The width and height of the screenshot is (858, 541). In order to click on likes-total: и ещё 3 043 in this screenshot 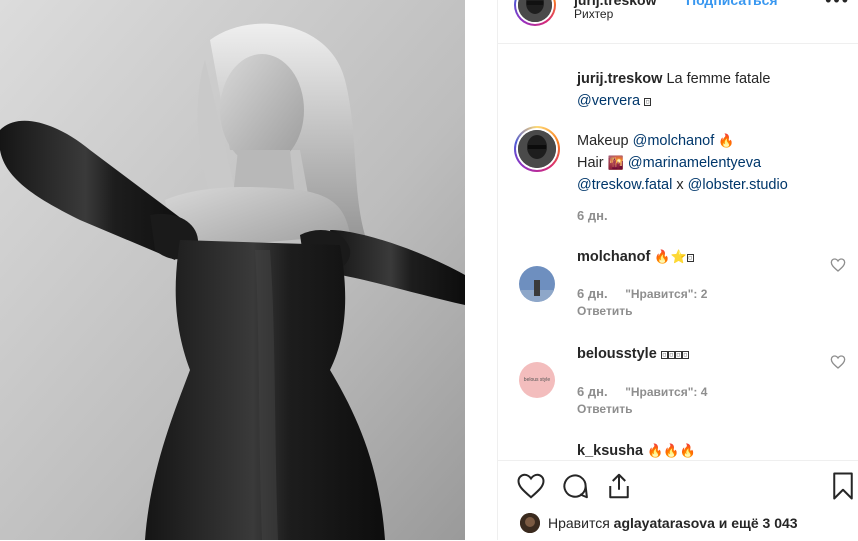, I will do `click(758, 523)`.